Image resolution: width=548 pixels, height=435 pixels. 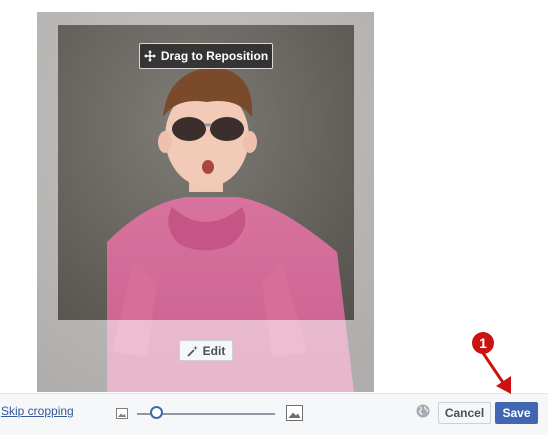 I want to click on drag-to-reposition-button: Drag to Reposition, so click(x=206, y=56).